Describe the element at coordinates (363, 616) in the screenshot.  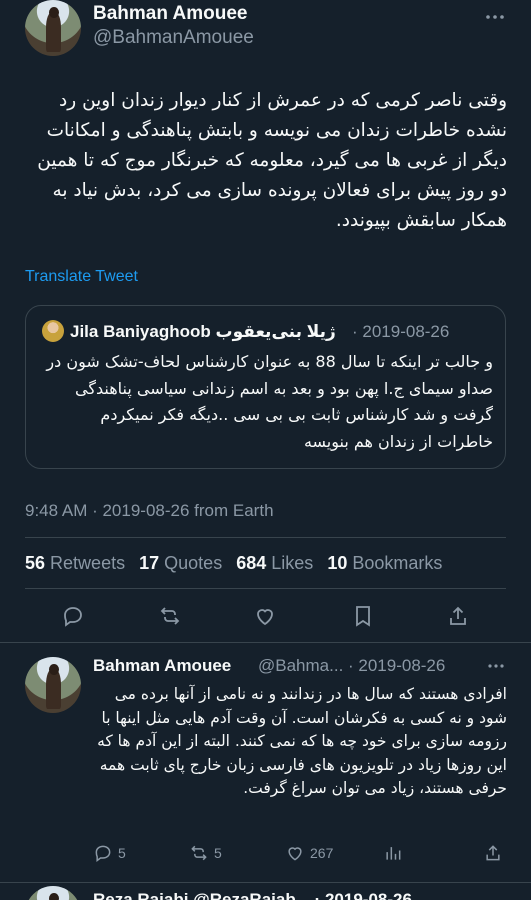
I see `bookmark-icon` at that location.